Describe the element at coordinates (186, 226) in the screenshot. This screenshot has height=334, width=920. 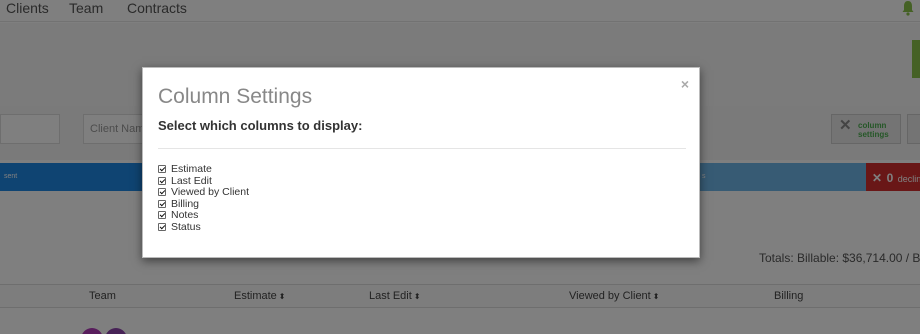
I see `column-option-label: Status` at that location.